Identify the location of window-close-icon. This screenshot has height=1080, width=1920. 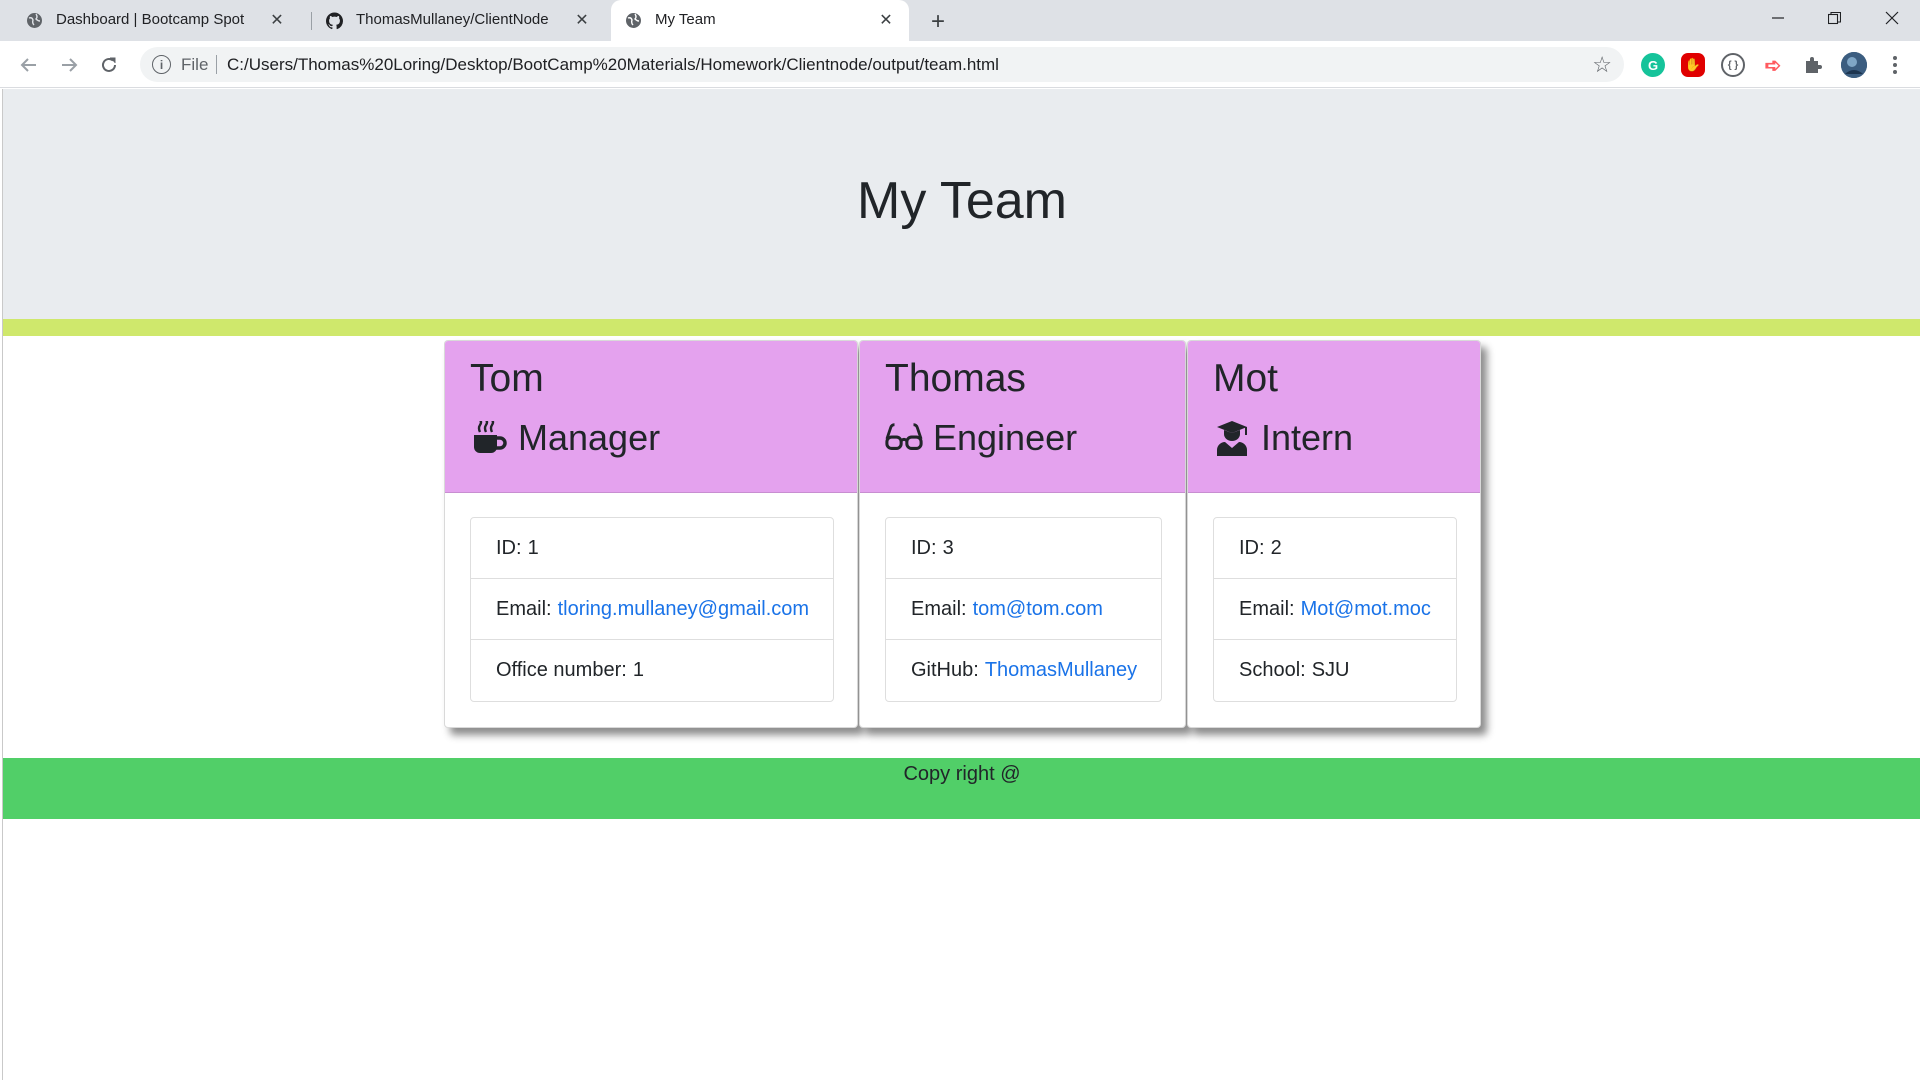
(1892, 18).